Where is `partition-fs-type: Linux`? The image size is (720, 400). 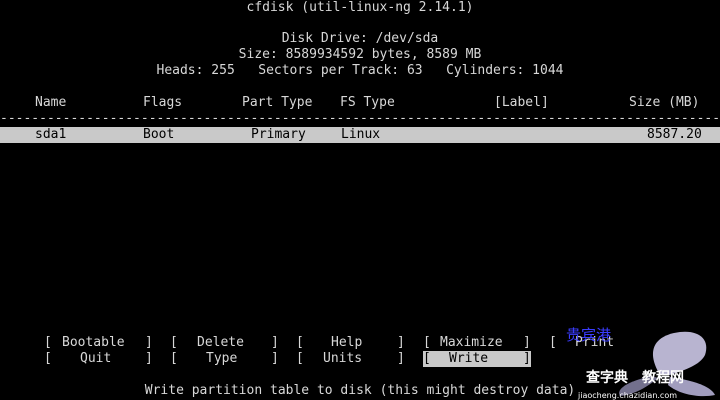
partition-fs-type: Linux is located at coordinates (361, 134).